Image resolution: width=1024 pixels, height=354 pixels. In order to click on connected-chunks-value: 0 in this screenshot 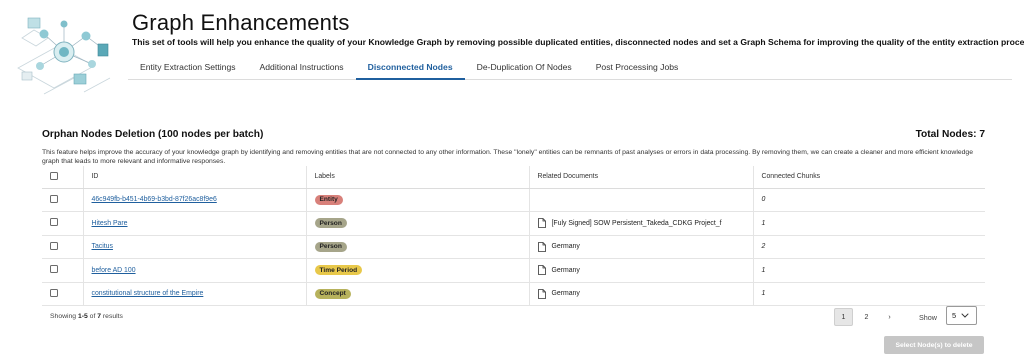, I will do `click(763, 200)`.